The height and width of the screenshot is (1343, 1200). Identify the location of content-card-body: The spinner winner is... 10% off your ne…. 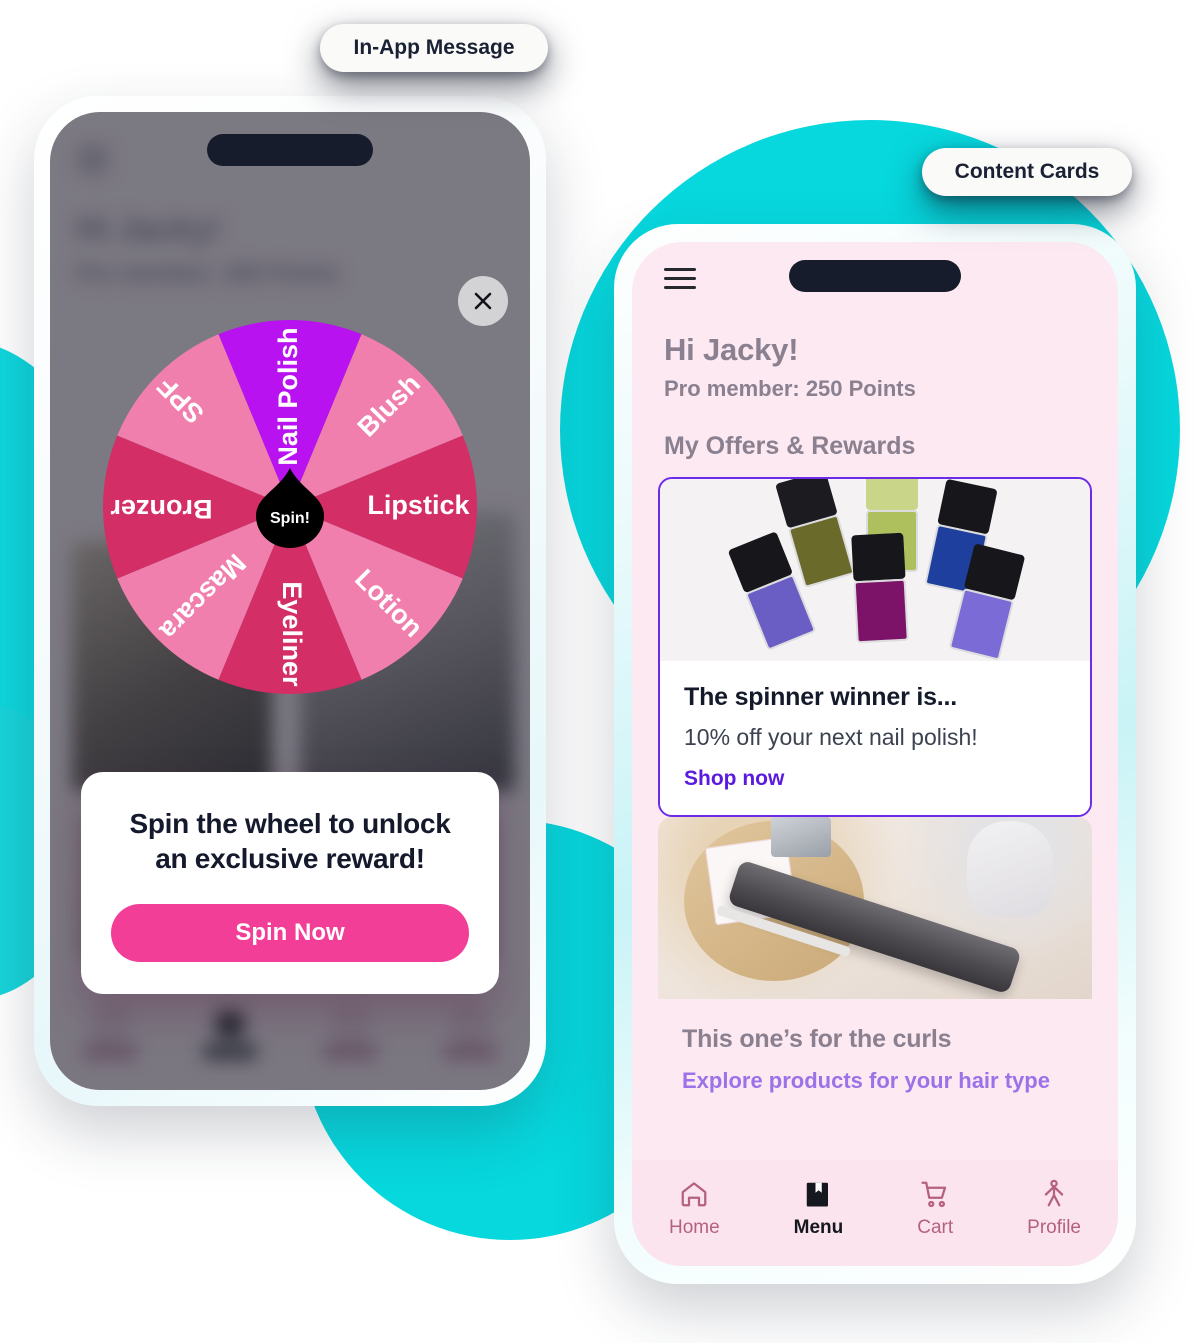
(875, 738).